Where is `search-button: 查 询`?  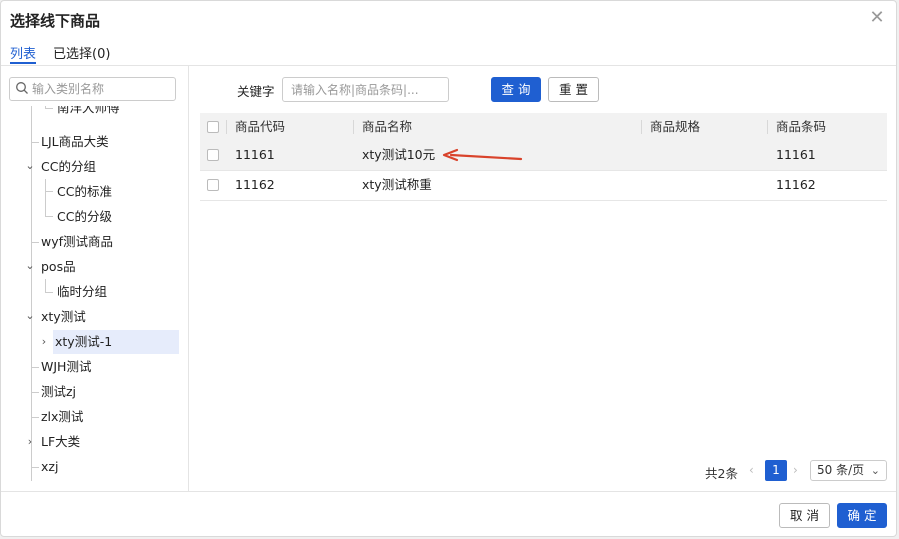 search-button: 查 询 is located at coordinates (516, 89).